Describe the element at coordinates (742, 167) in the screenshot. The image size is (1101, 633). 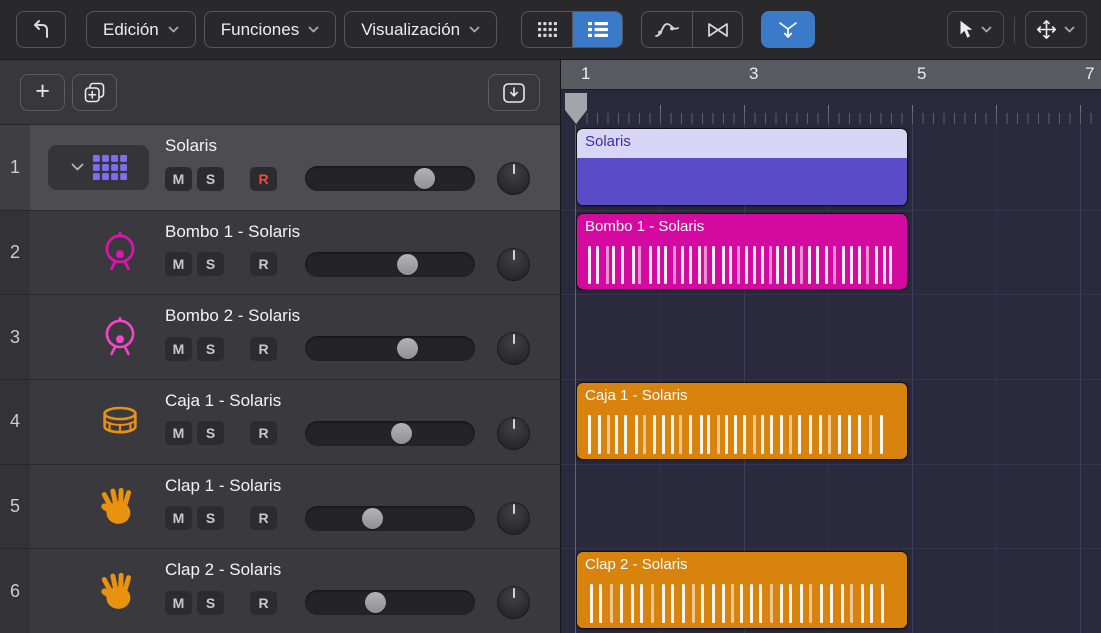
I see `region: Solaris` at that location.